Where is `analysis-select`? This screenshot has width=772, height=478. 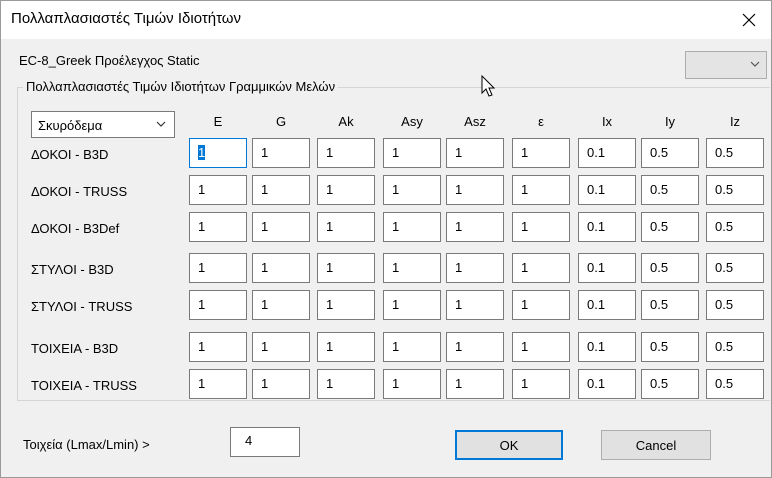
analysis-select is located at coordinates (726, 65).